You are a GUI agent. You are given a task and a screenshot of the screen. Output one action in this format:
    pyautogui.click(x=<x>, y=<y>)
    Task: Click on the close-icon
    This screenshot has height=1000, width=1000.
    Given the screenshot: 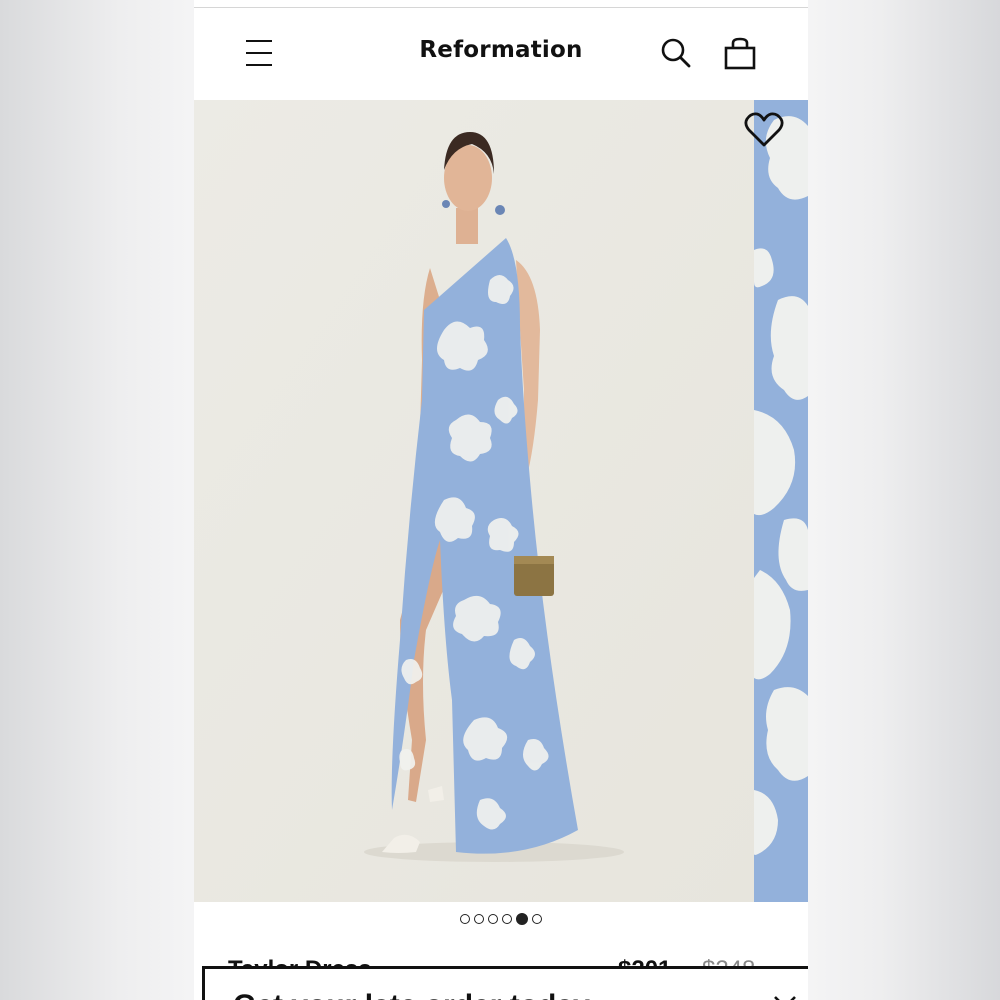 What is the action you would take?
    pyautogui.click(x=785, y=996)
    